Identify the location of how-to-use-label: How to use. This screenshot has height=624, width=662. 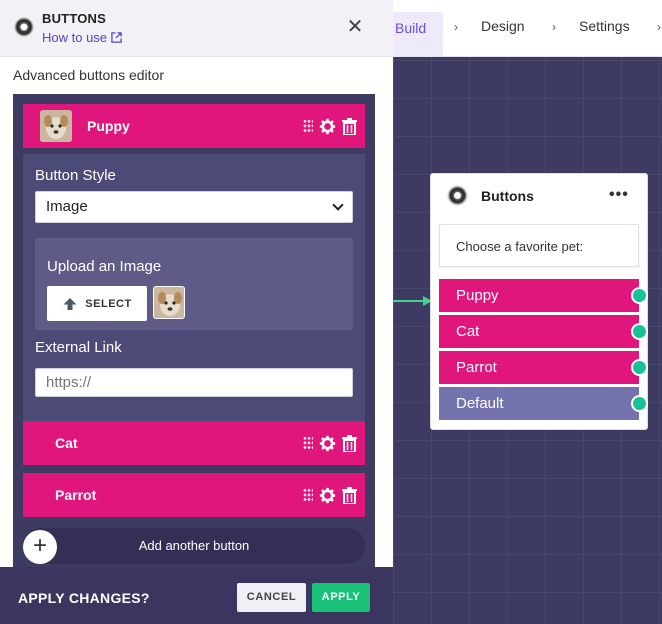
(75, 37).